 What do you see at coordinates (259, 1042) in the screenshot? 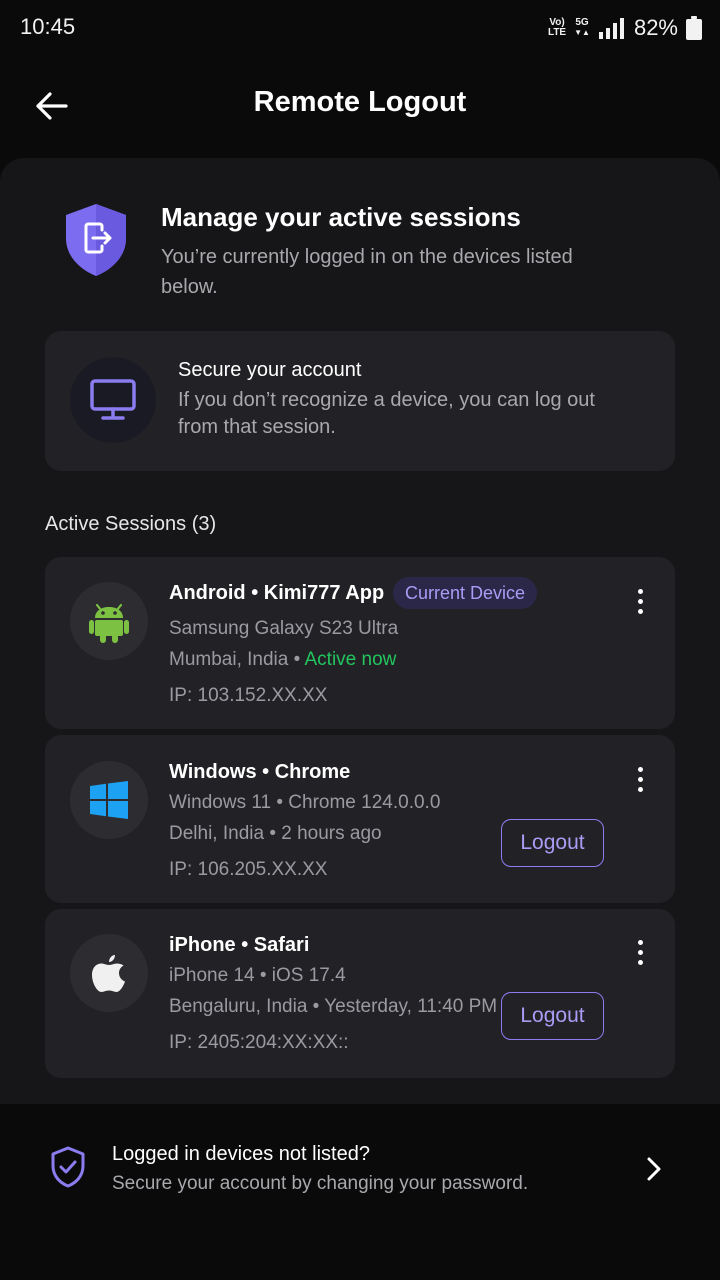
I see `session-ip: IP: 2405:204:XX:XX::` at bounding box center [259, 1042].